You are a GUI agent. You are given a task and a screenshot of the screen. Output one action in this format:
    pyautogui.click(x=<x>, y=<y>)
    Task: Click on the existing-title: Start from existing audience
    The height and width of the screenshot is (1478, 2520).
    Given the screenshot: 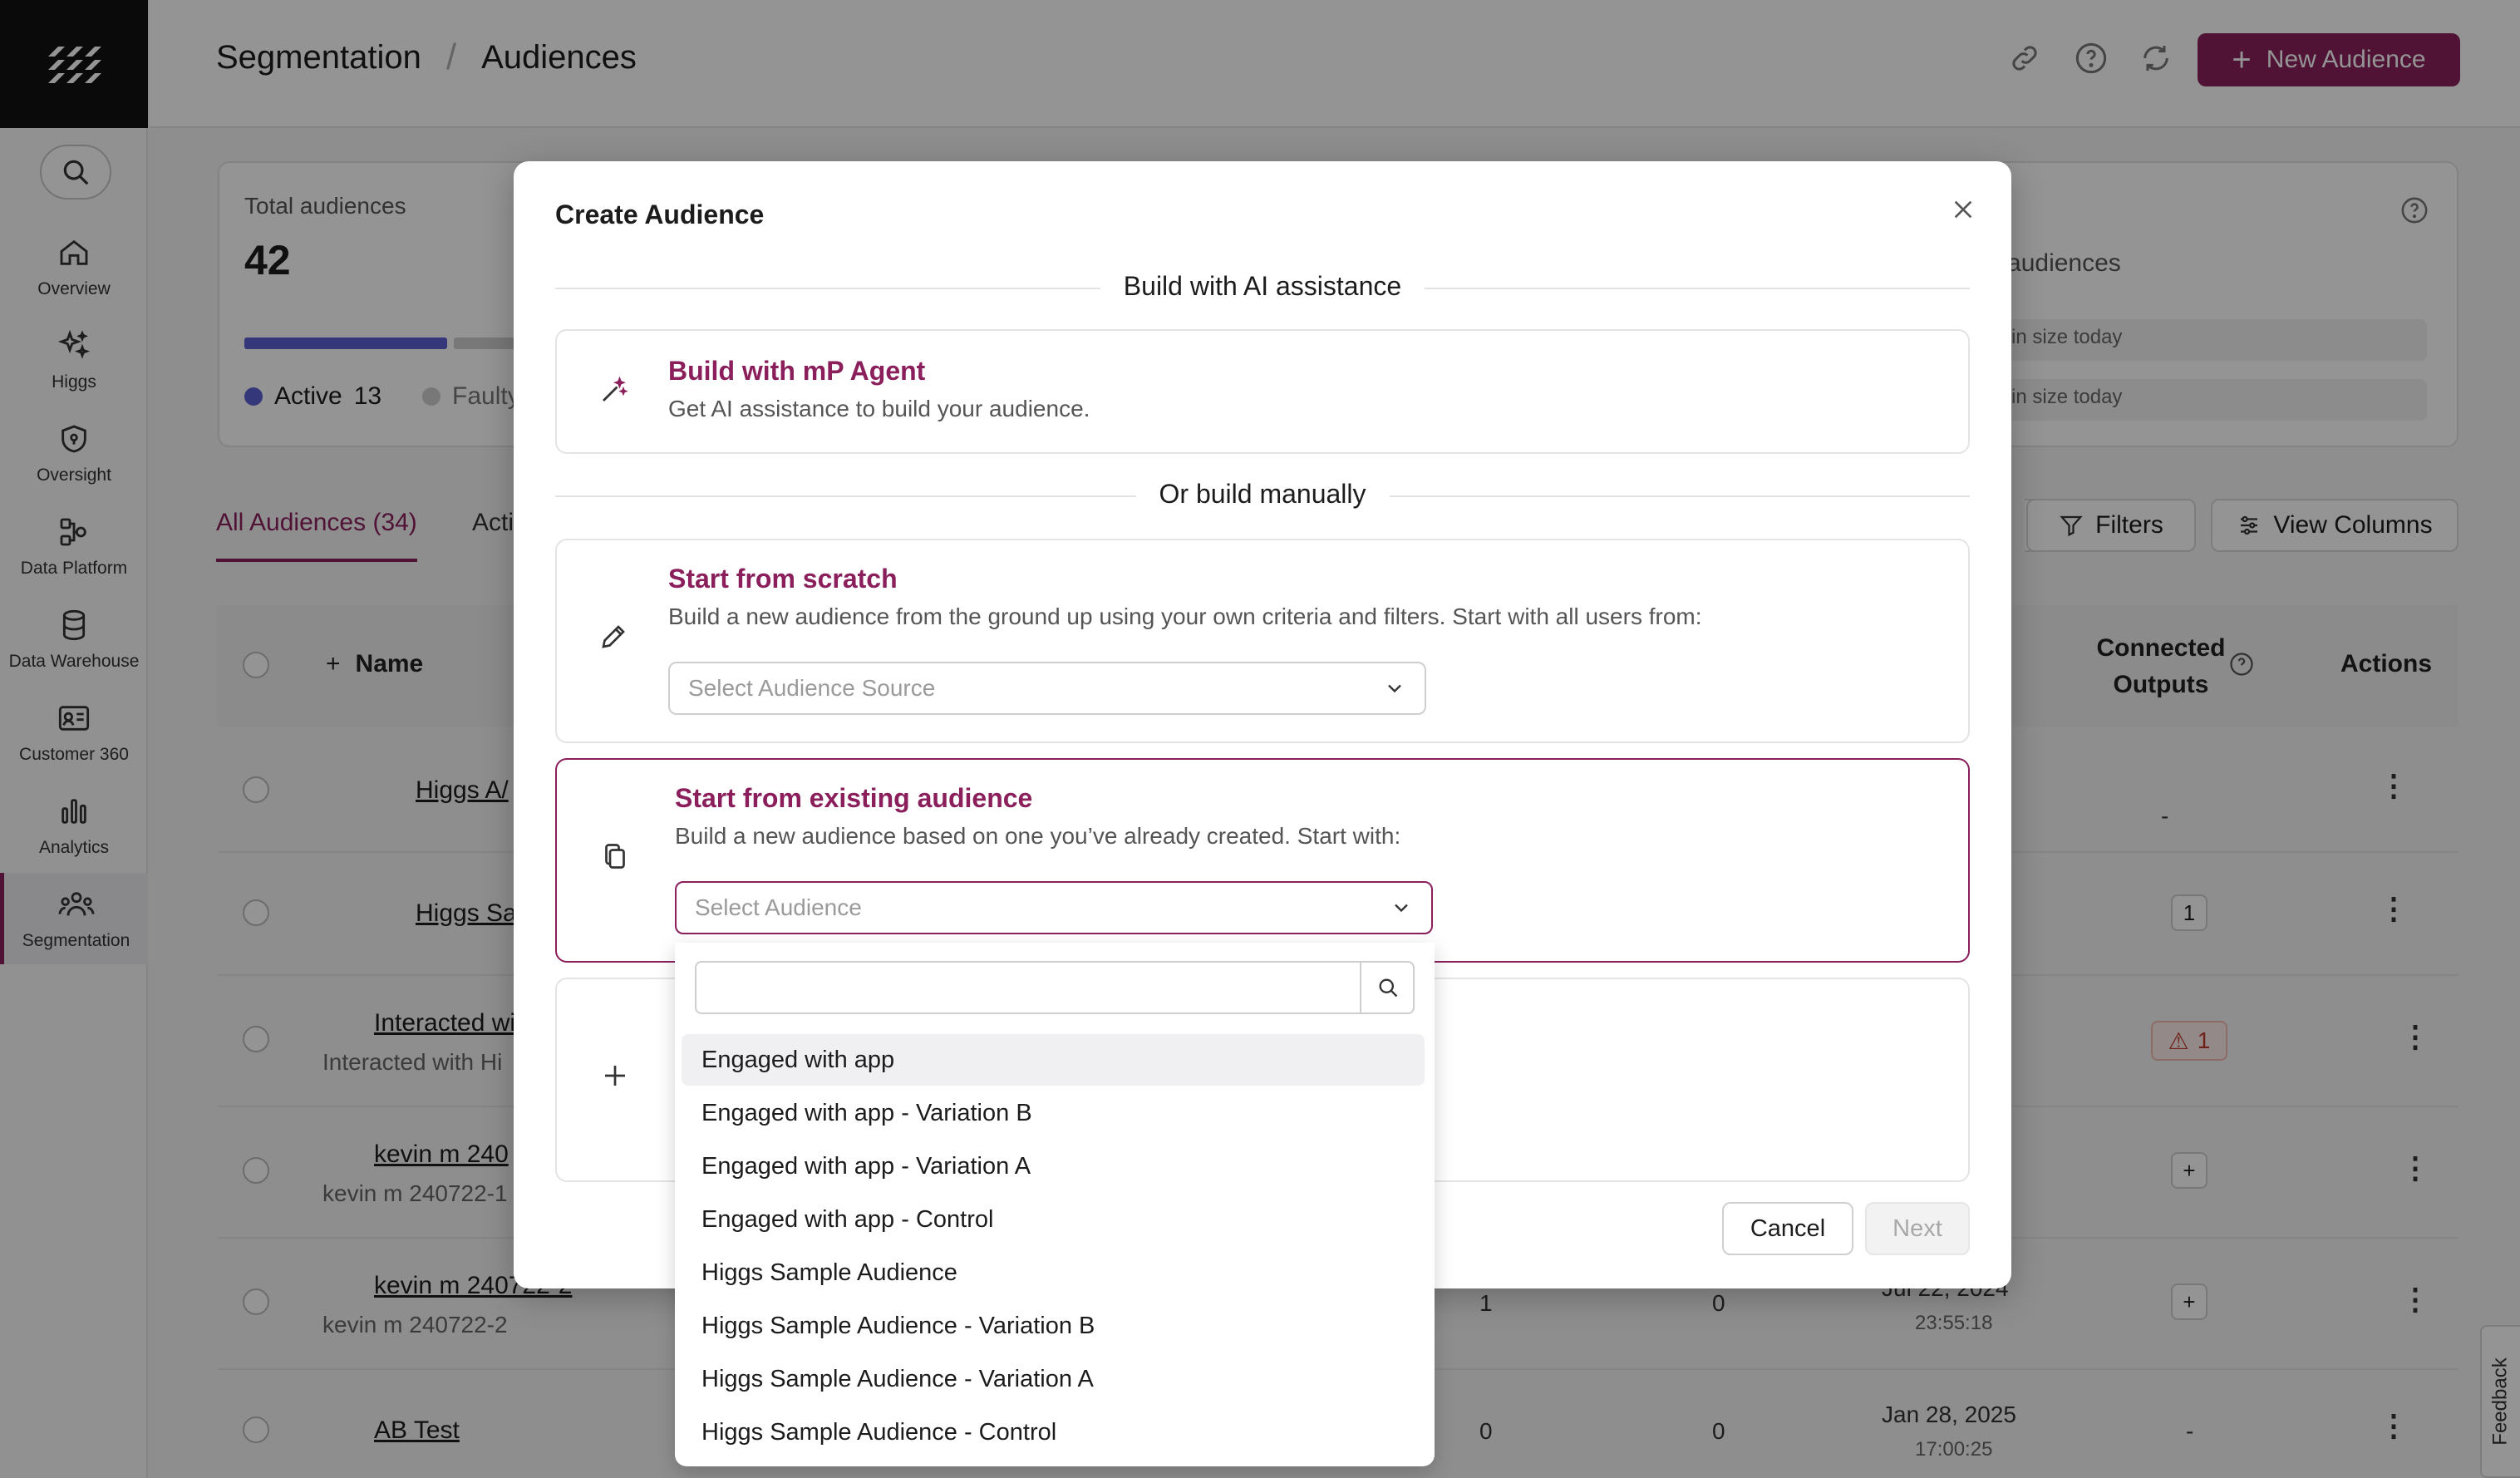 What is the action you would take?
    pyautogui.click(x=854, y=798)
    